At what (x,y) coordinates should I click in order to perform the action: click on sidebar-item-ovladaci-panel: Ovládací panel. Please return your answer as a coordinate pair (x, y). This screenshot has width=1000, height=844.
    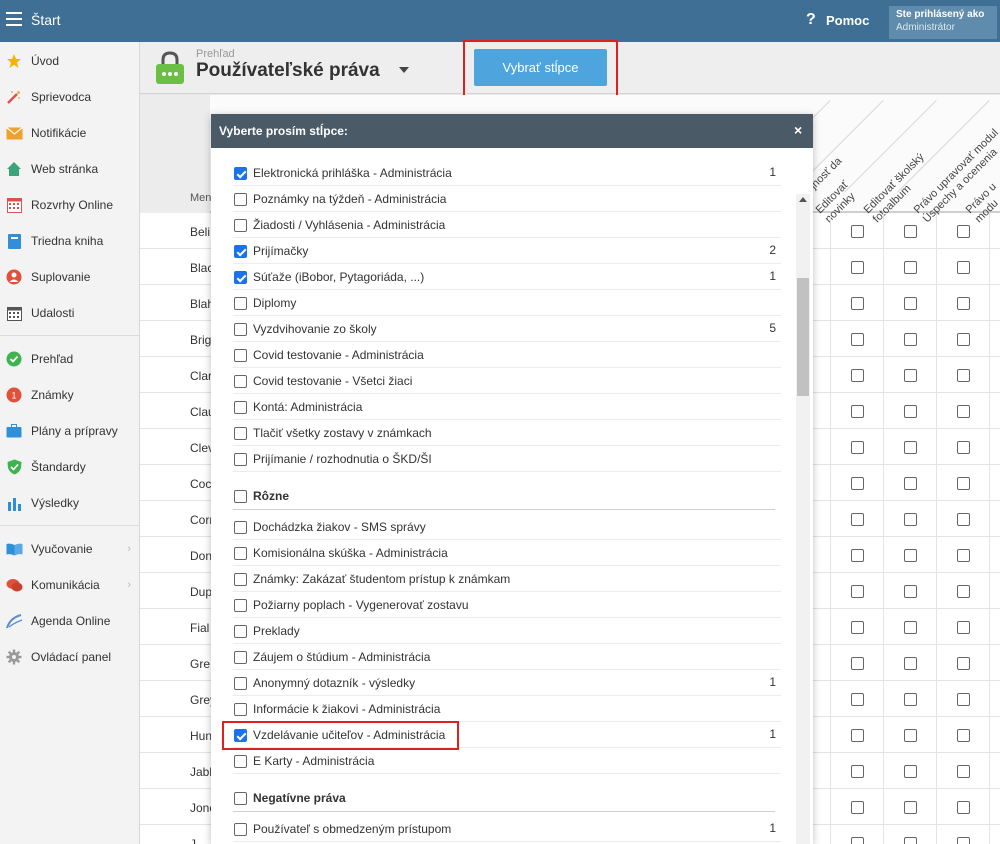
    Looking at the image, I should click on (69, 657).